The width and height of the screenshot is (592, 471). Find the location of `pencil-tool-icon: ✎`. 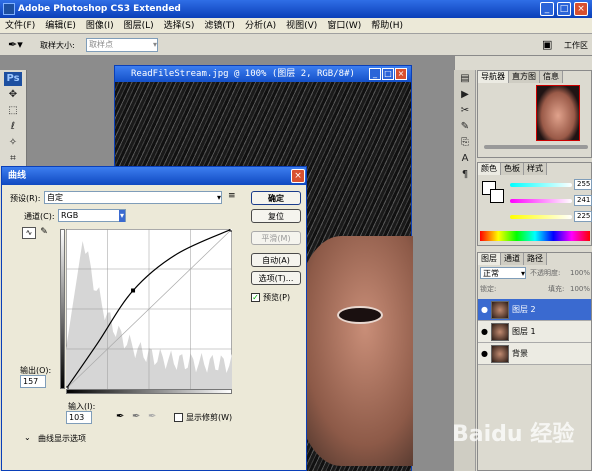

pencil-tool-icon: ✎ is located at coordinates (44, 233).